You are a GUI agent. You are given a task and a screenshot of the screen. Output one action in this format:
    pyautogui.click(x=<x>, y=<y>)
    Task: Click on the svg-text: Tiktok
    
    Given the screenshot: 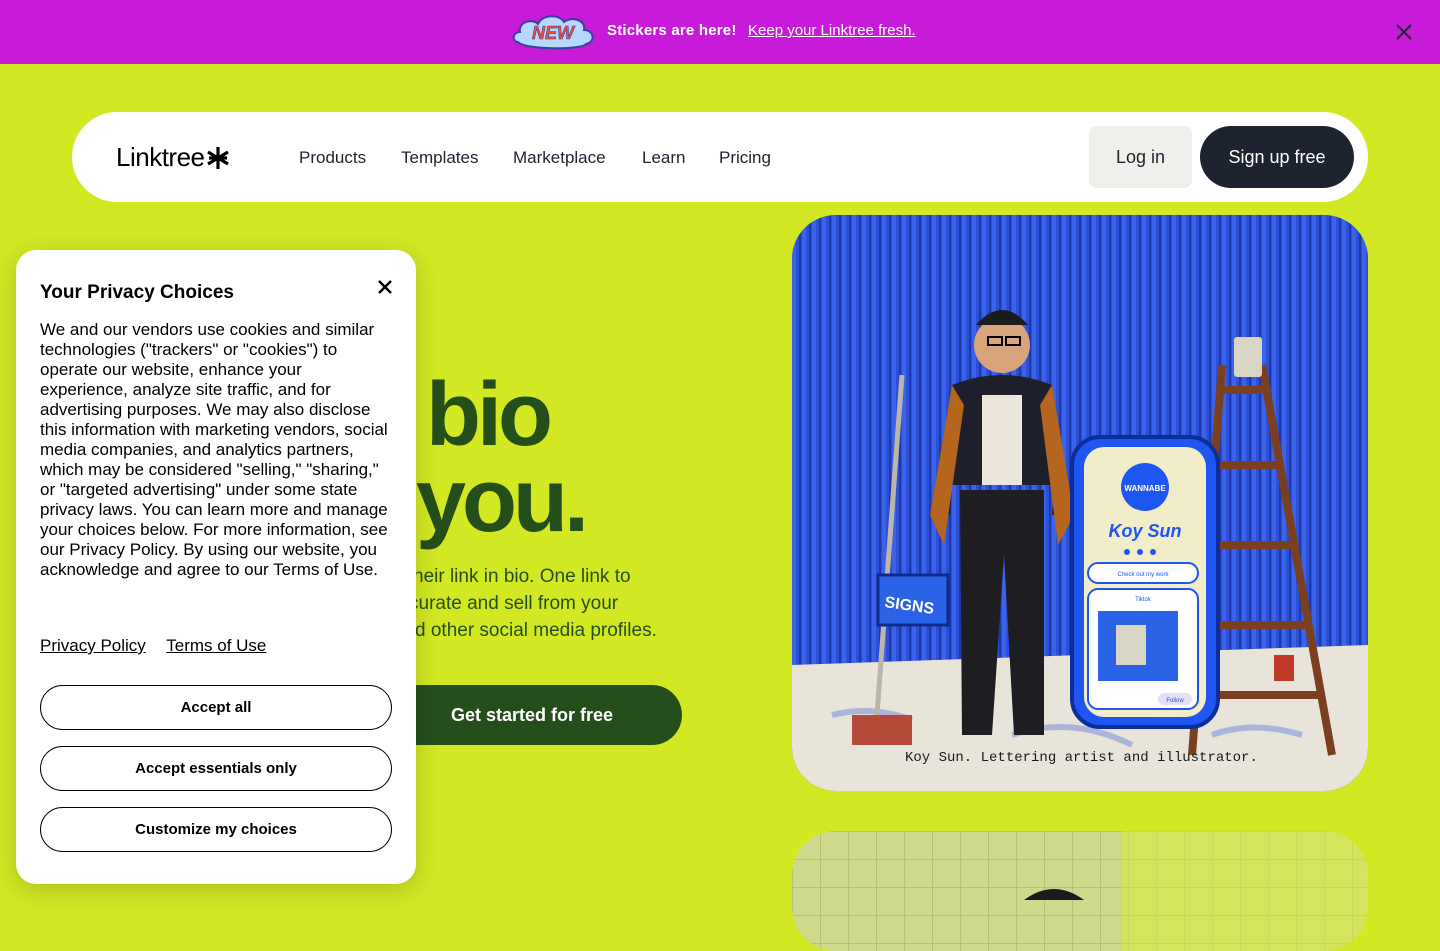 What is the action you would take?
    pyautogui.click(x=1143, y=600)
    